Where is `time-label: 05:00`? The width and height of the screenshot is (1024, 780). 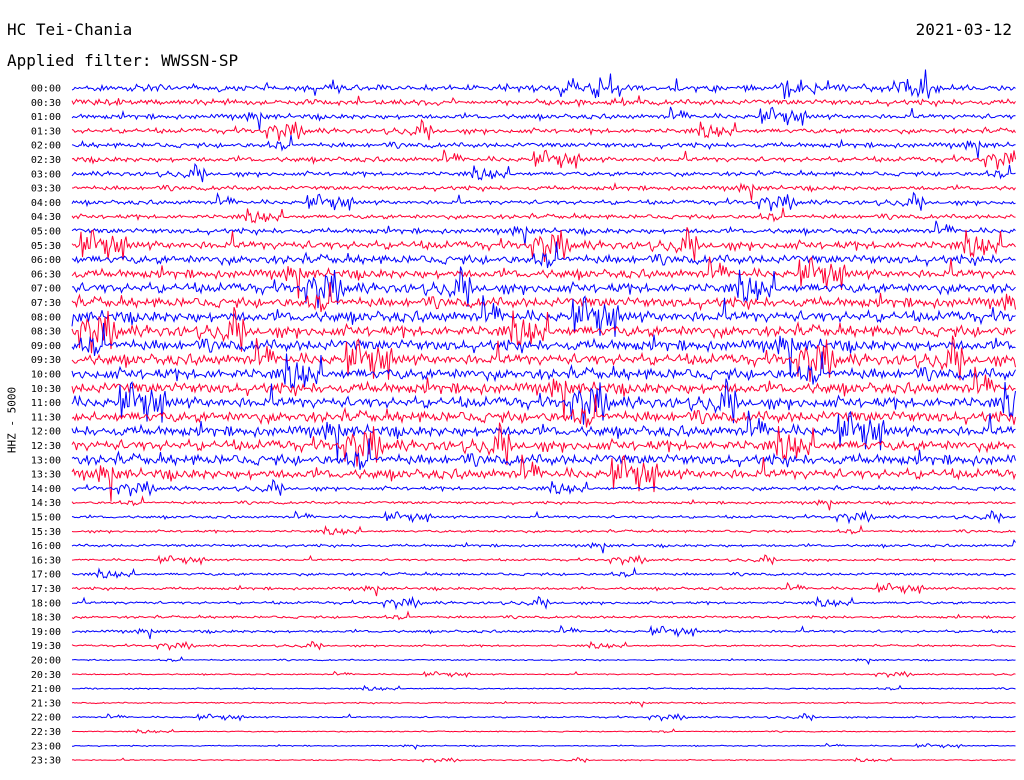
time-label: 05:00 is located at coordinates (46, 232).